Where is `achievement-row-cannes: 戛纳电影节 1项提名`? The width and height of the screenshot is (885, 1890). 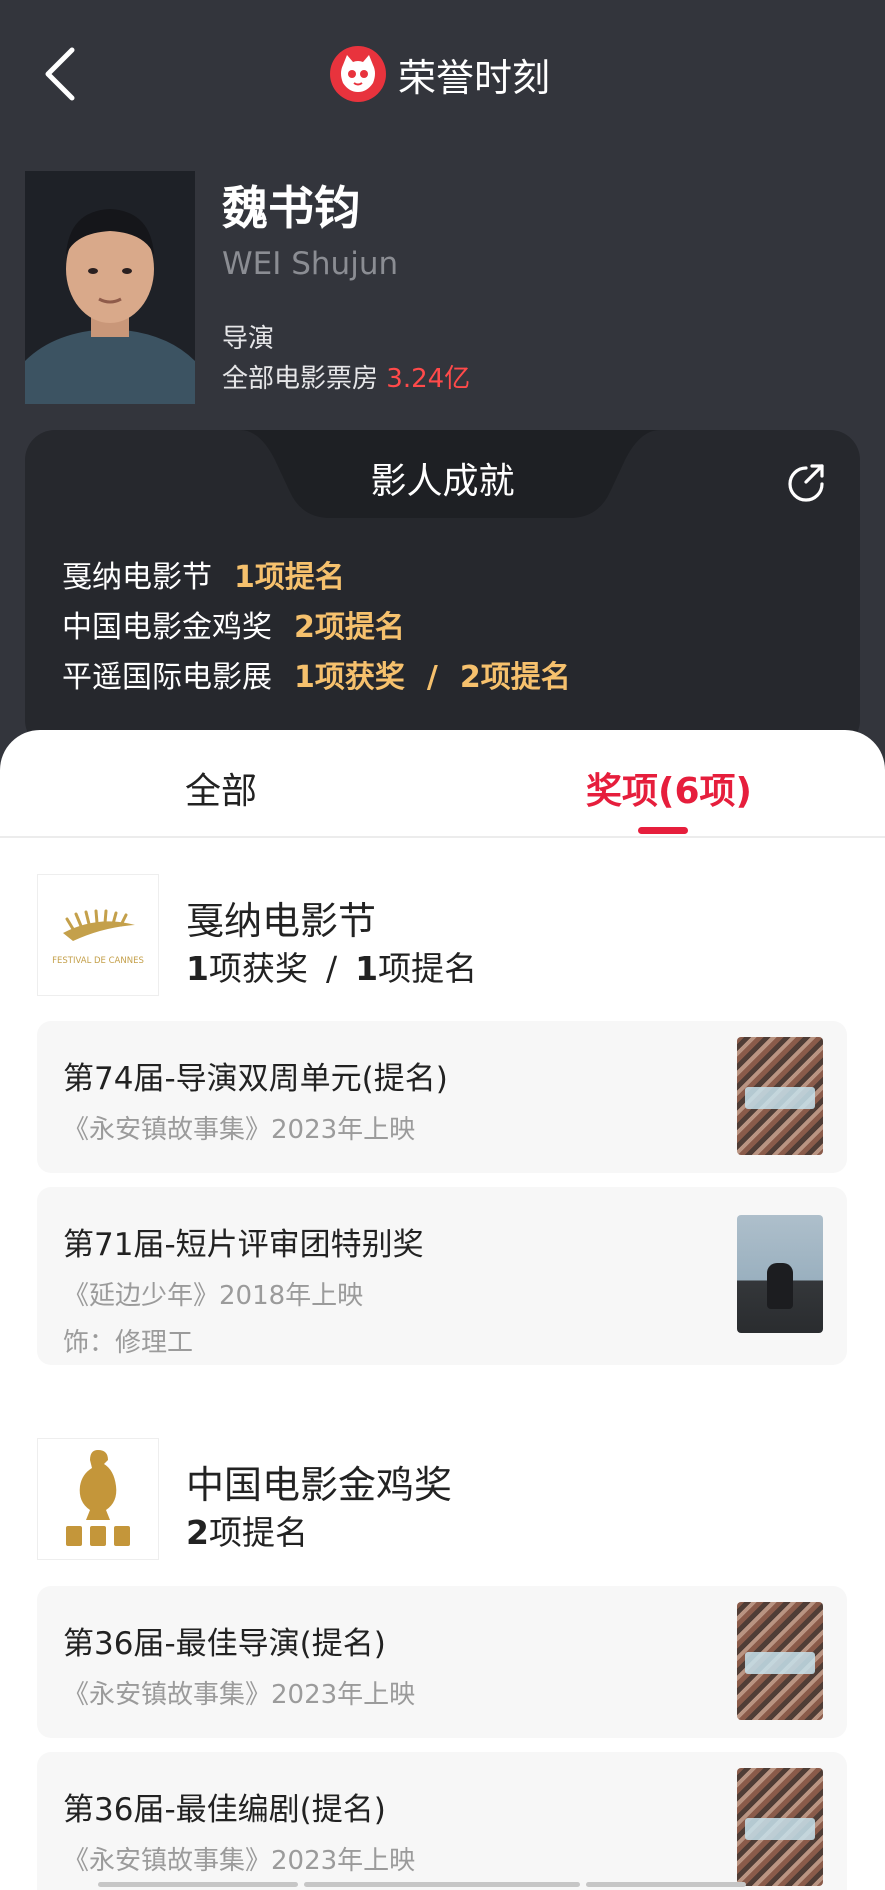 achievement-row-cannes: 戛纳电影节 1项提名 is located at coordinates (203, 574).